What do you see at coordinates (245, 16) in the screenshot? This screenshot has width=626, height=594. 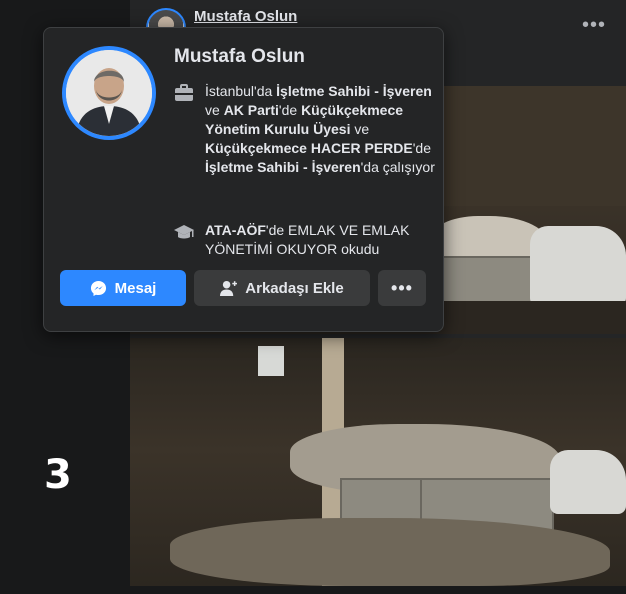 I see `author-name-link: Mustafa Oslun` at bounding box center [245, 16].